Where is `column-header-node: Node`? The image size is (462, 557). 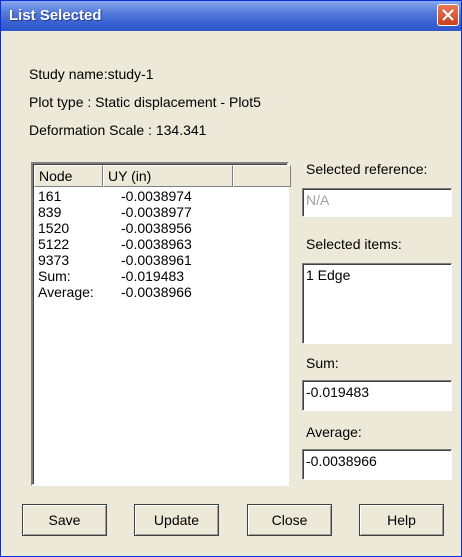 column-header-node: Node is located at coordinates (68, 176).